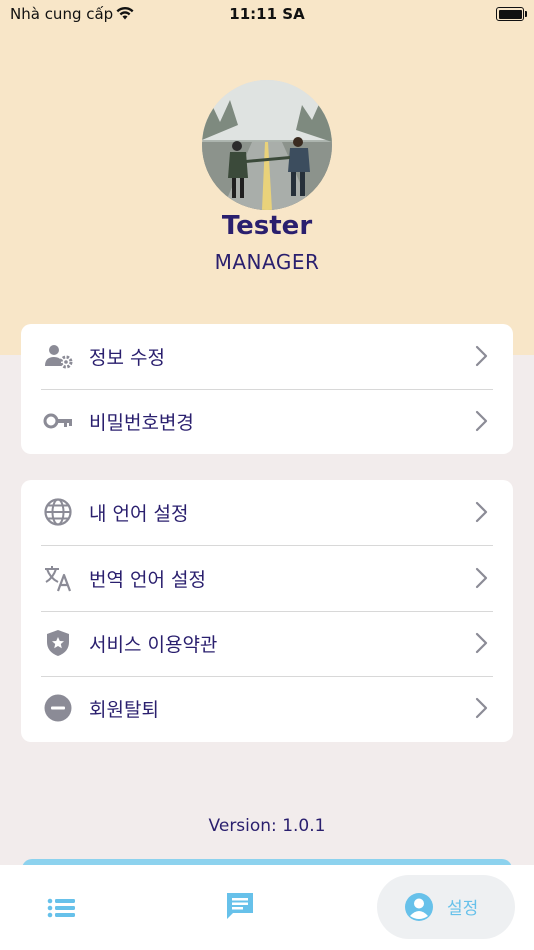 The width and height of the screenshot is (534, 950). Describe the element at coordinates (267, 708) in the screenshot. I see `menu-item-withdraw-membership: 회원탈퇴` at that location.